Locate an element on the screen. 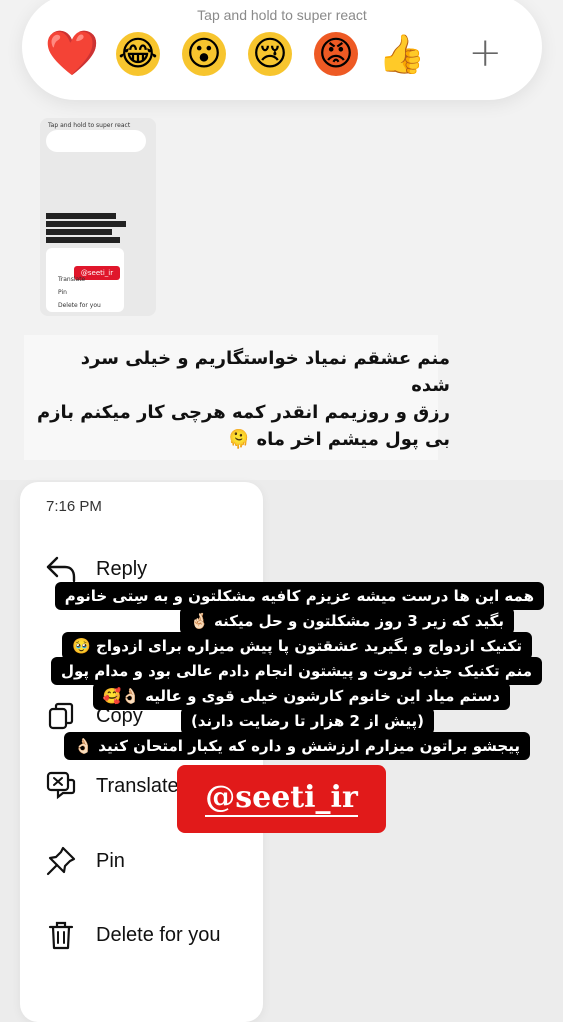 The width and height of the screenshot is (563, 1022). thumbnail-menu-translate: Translate is located at coordinates (72, 279).